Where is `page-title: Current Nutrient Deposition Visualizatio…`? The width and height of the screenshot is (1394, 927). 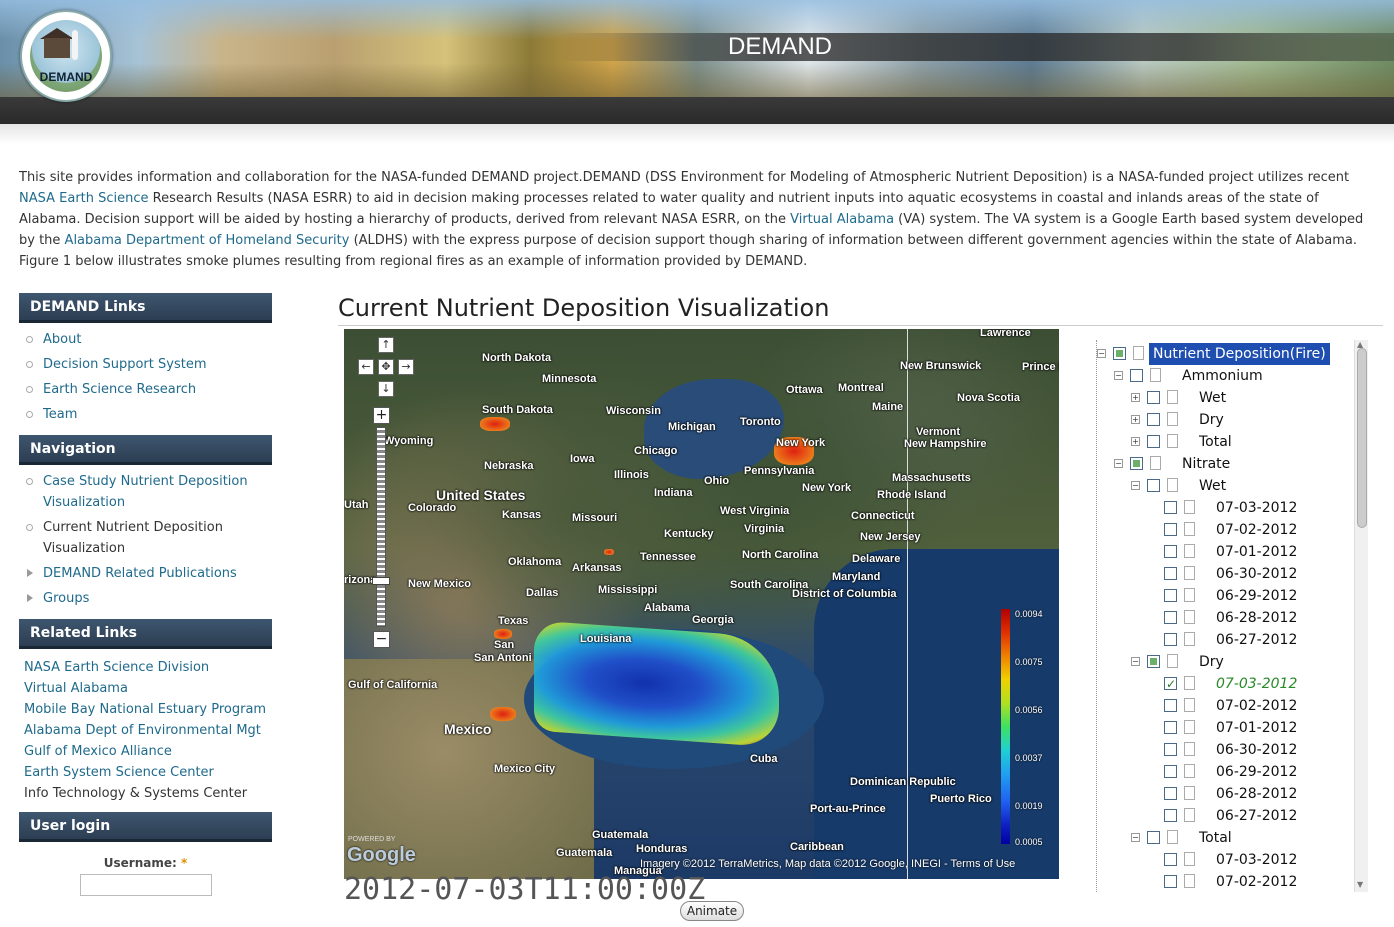
page-title: Current Nutrient Deposition Visualizatio… is located at coordinates (860, 309).